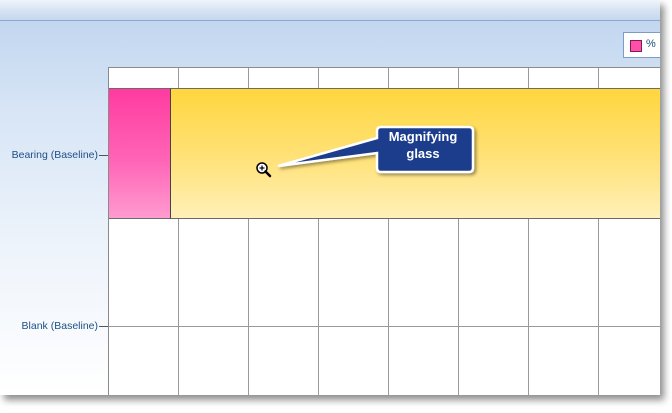 This screenshot has height=413, width=672. What do you see at coordinates (423, 136) in the screenshot?
I see `callout-line-1: Magnifying` at bounding box center [423, 136].